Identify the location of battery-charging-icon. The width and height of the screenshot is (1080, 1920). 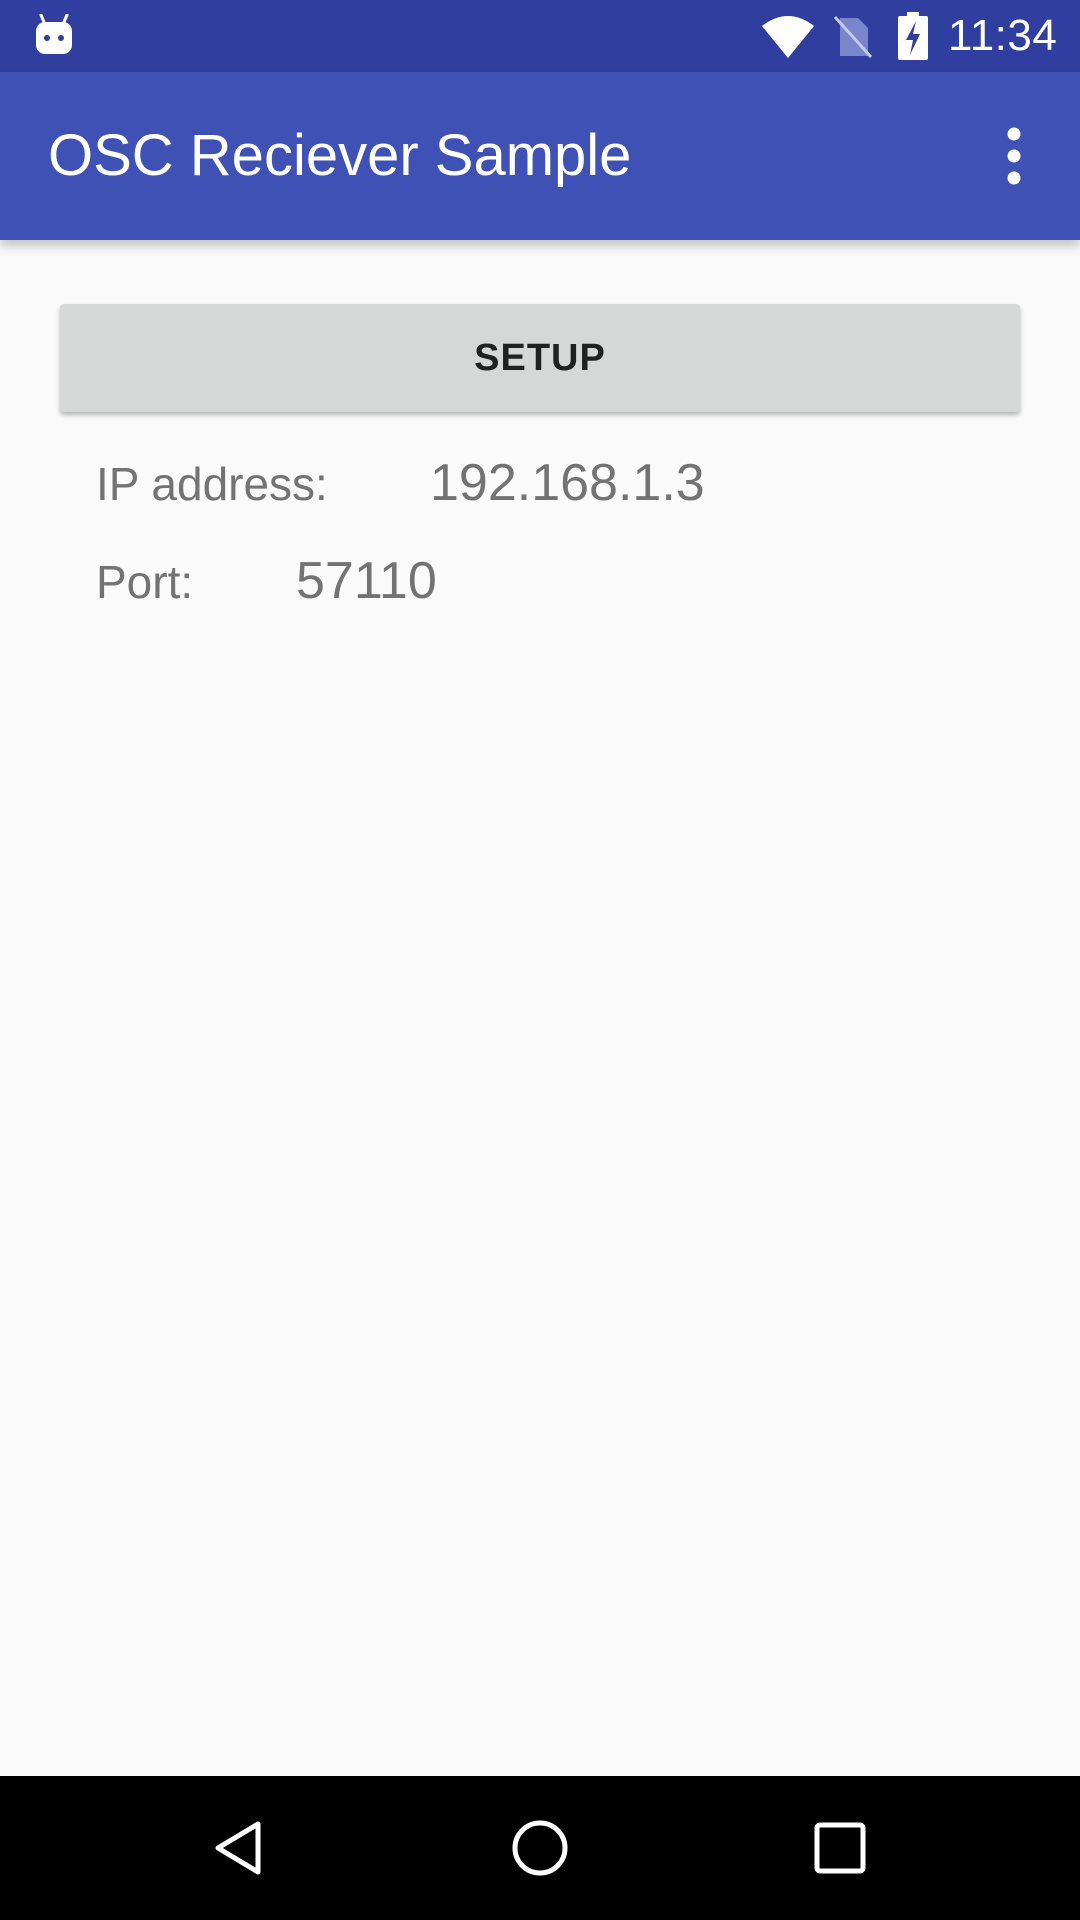
(913, 36).